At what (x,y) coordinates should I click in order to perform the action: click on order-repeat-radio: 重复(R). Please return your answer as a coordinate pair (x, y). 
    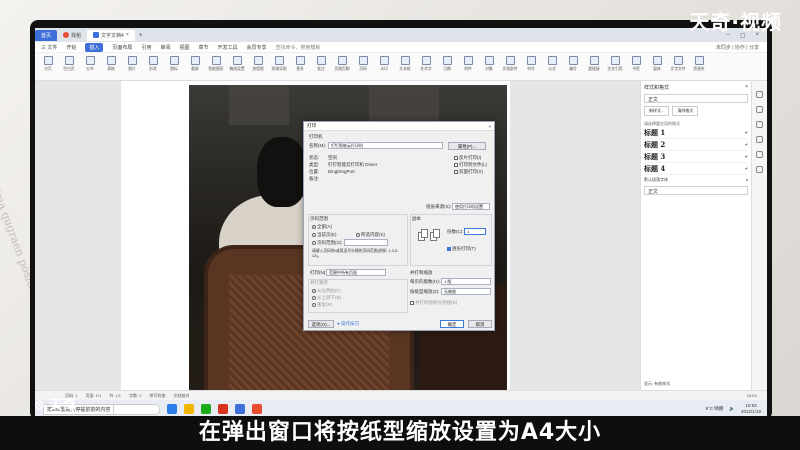
    Looking at the image, I should click on (322, 305).